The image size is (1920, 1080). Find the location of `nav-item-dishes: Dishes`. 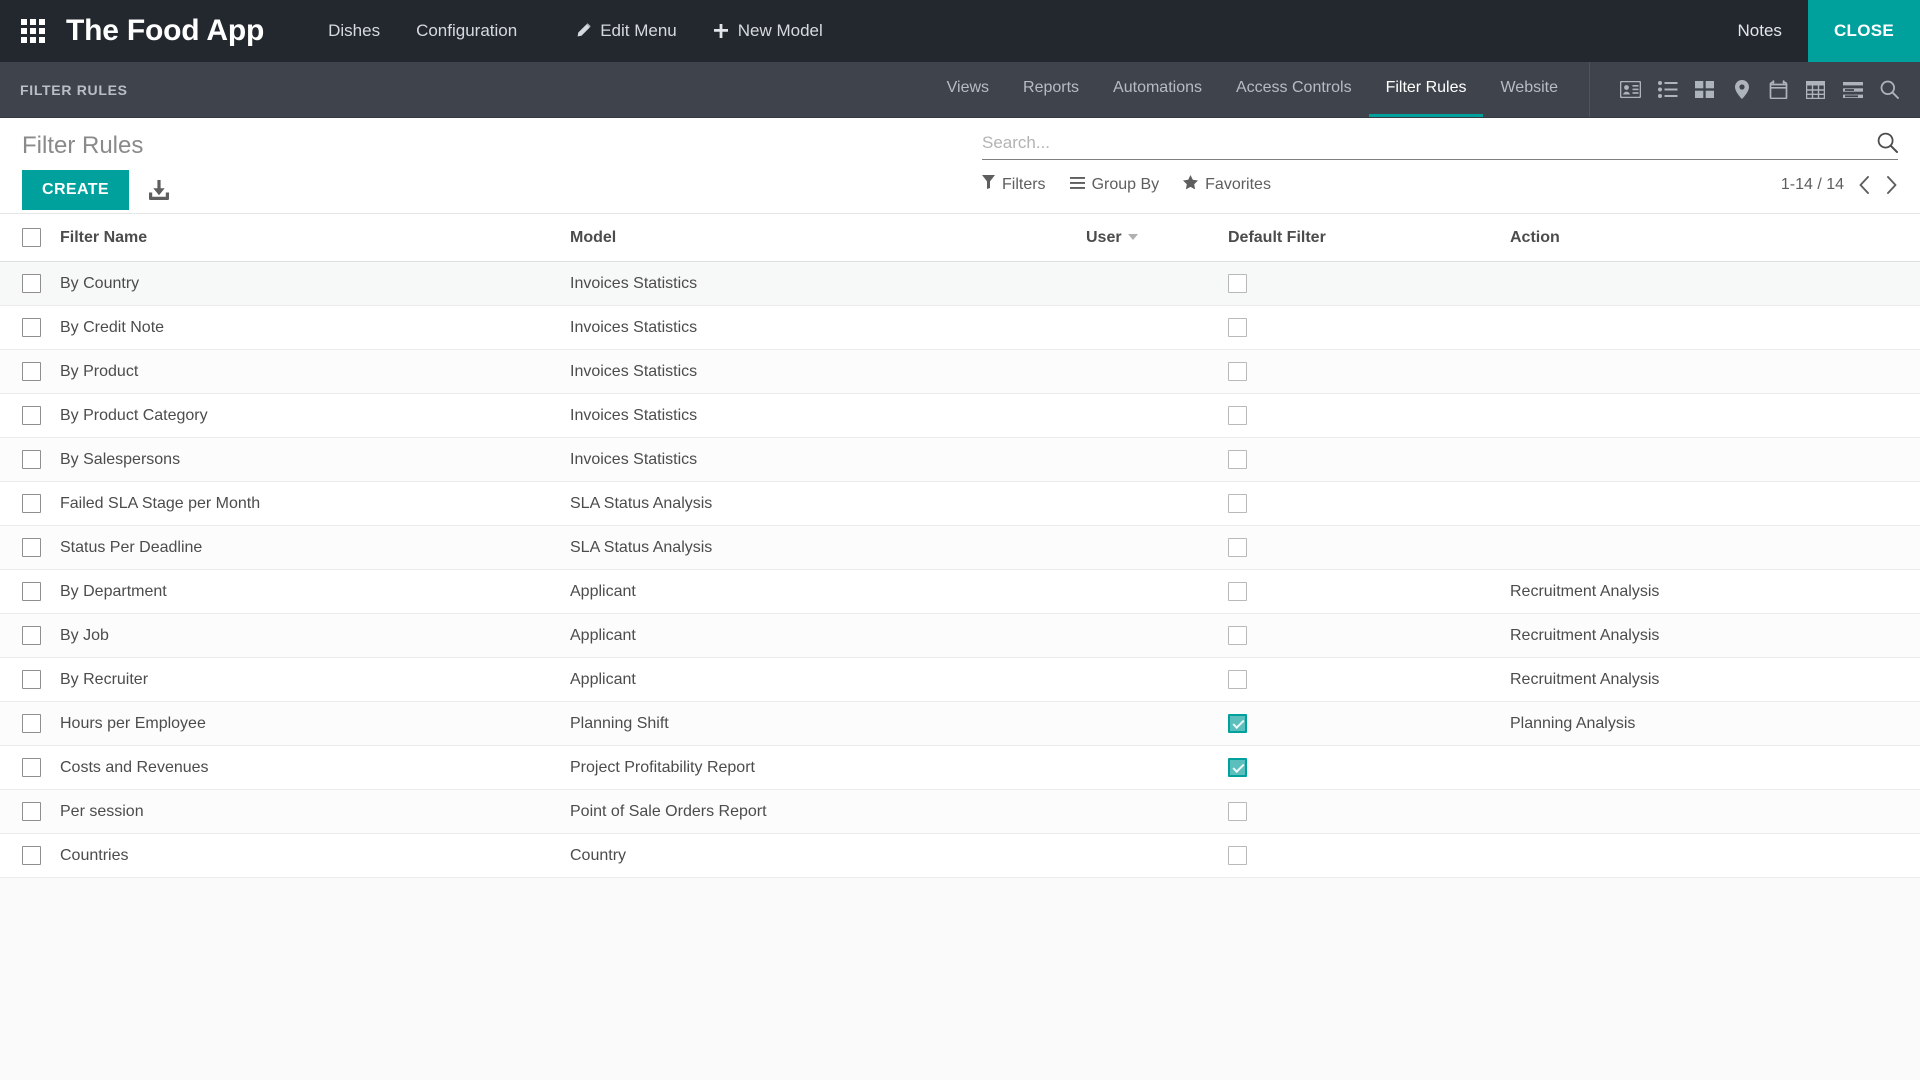

nav-item-dishes: Dishes is located at coordinates (354, 31).